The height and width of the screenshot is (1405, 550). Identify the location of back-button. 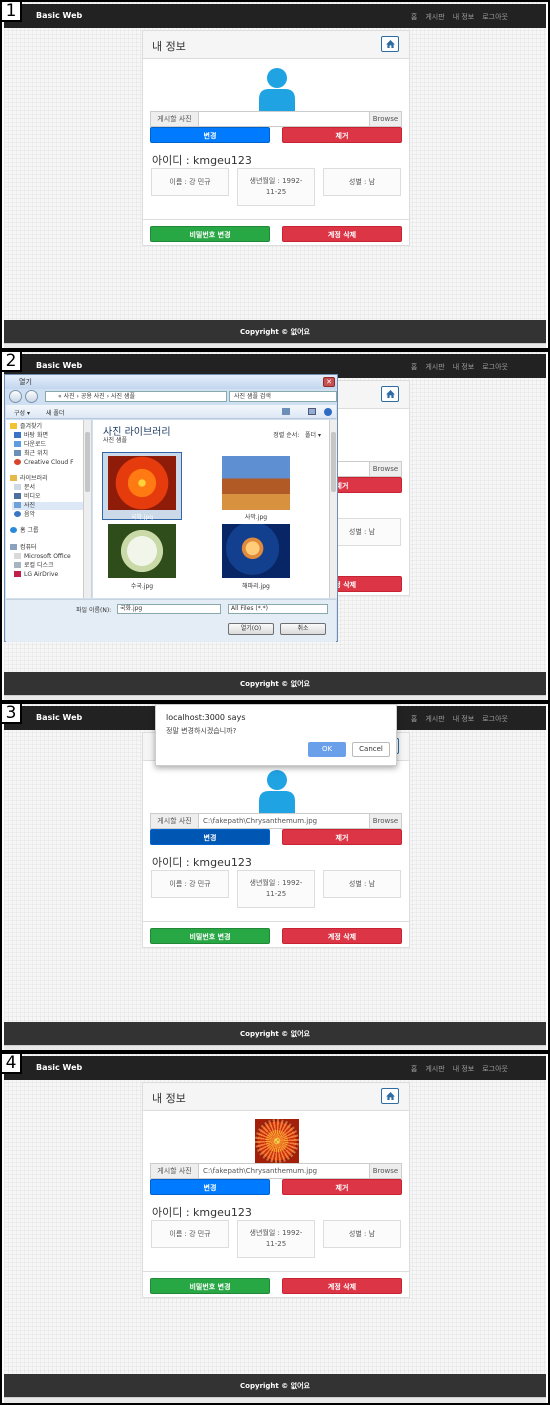
(15, 396).